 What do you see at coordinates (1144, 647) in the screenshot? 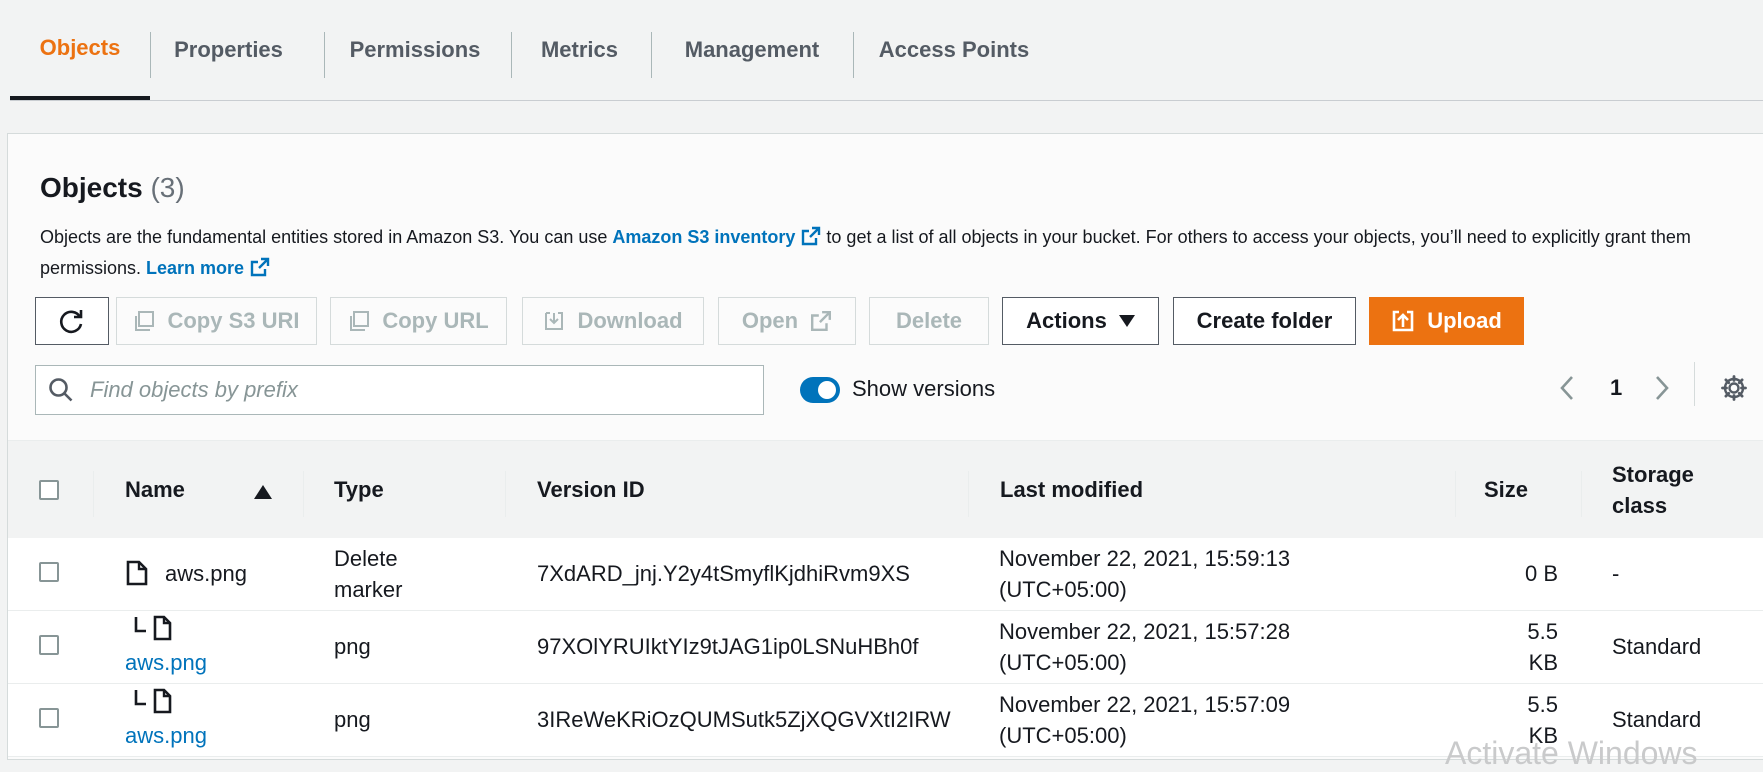
I see `last-modified: November 22, 2021, 15:57:28 (UTC+05:00)` at bounding box center [1144, 647].